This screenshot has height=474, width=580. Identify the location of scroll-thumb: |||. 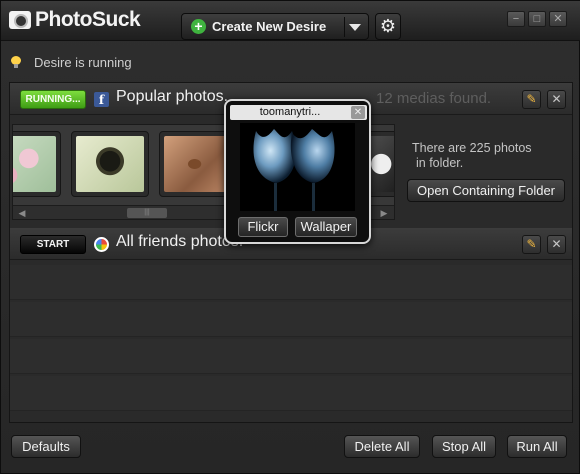
(147, 213).